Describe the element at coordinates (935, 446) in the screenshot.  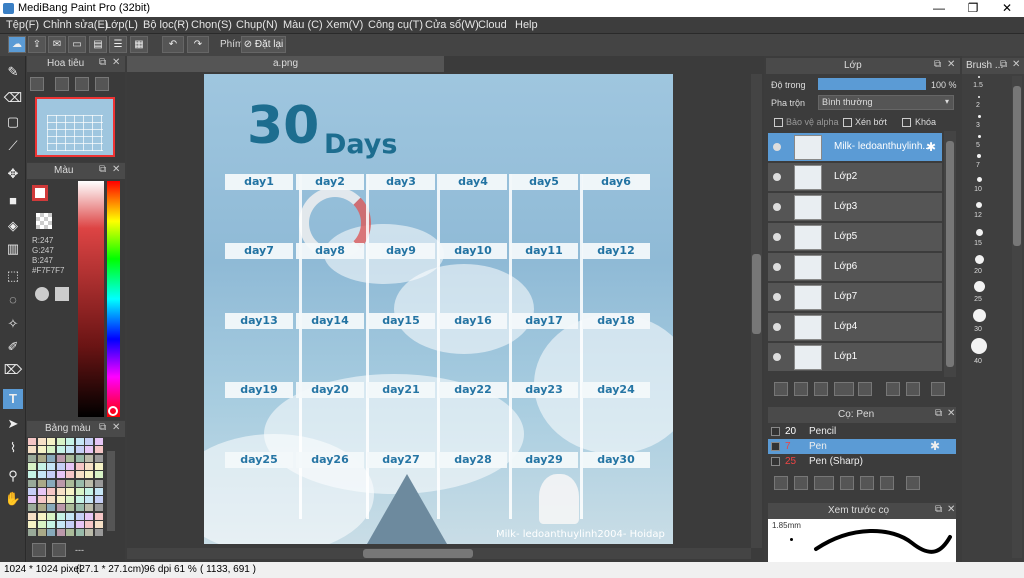
I see `gear-icon: ✱` at that location.